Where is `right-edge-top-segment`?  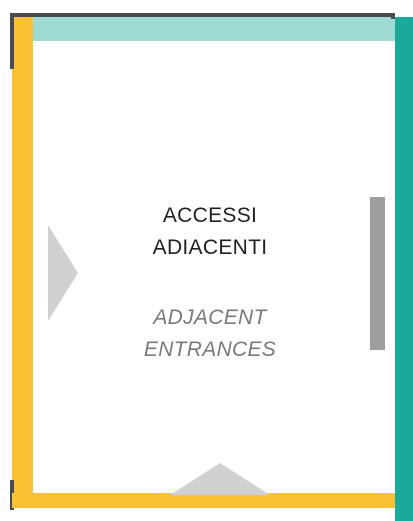 right-edge-top-segment is located at coordinates (393, 16).